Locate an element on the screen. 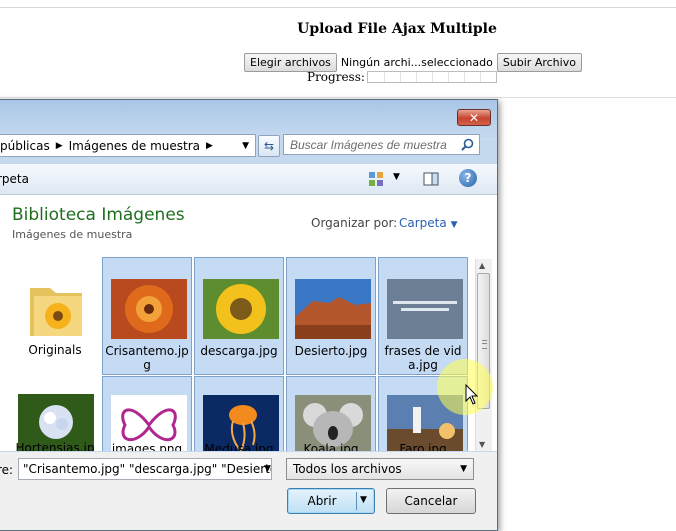 This screenshot has height=531, width=676. progress-row: Progress: is located at coordinates (402, 77).